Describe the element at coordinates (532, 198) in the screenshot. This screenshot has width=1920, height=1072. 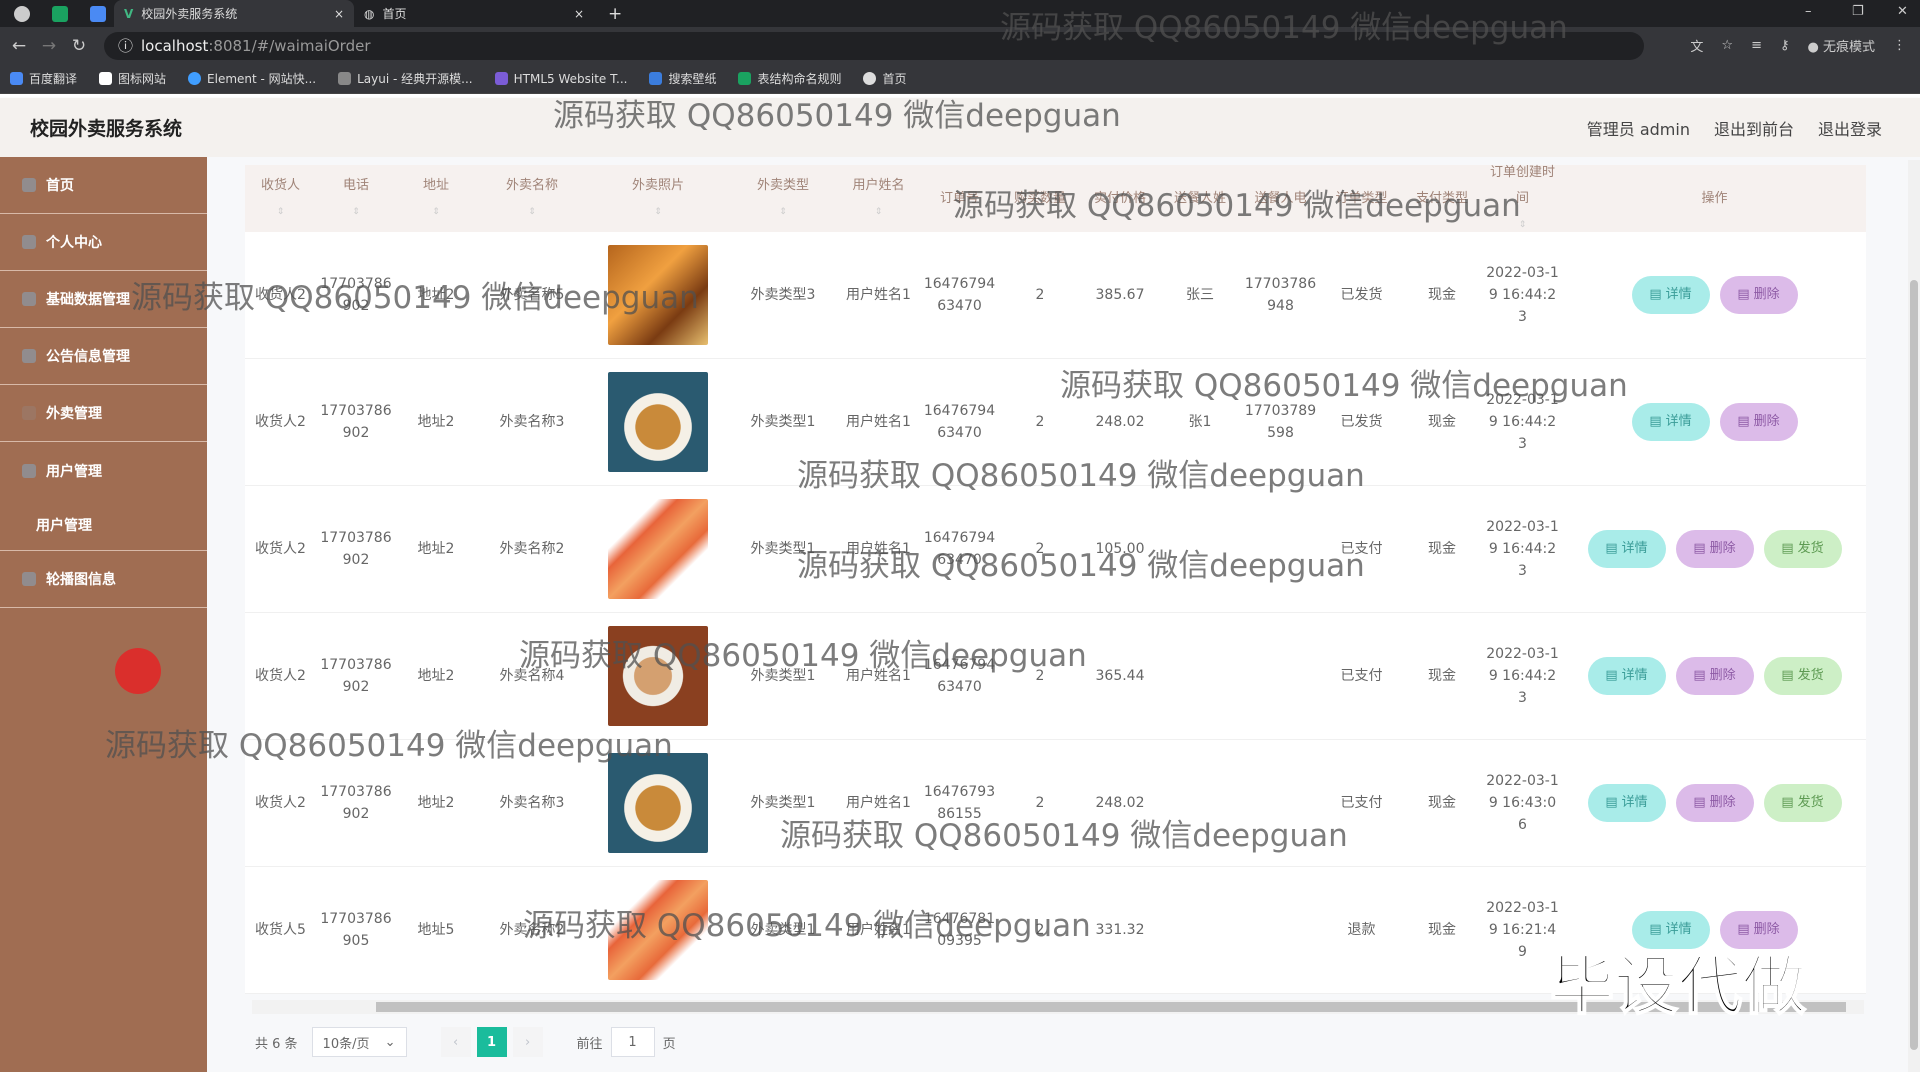
I see `column-header: 外卖名称 ⇕` at that location.